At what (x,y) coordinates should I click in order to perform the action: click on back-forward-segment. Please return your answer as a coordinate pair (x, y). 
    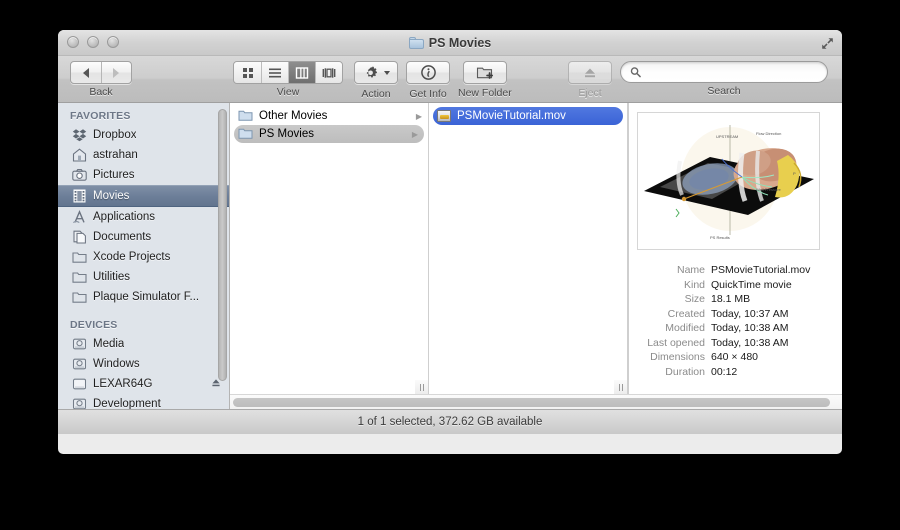
    Looking at the image, I should click on (101, 72).